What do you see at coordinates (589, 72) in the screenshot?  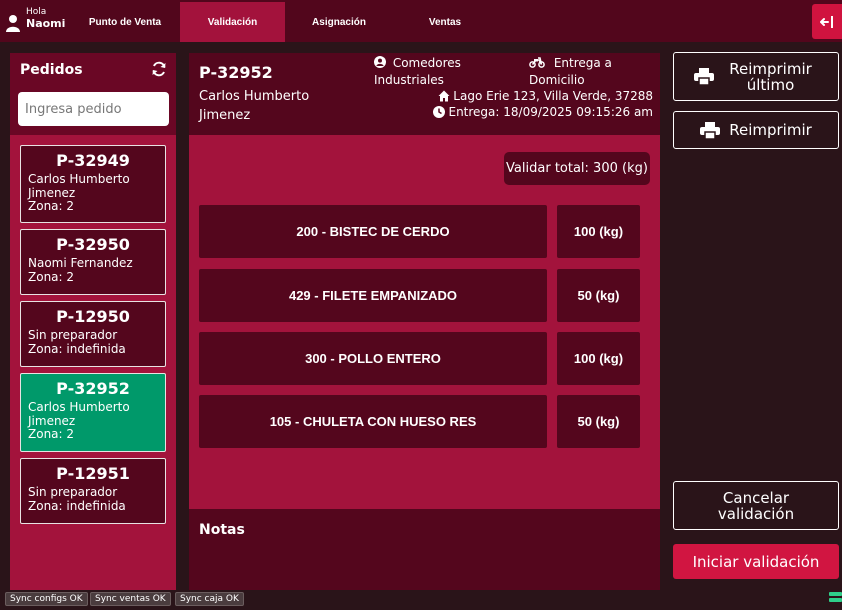 I see `delivery-type: Entrega a Domicilio` at bounding box center [589, 72].